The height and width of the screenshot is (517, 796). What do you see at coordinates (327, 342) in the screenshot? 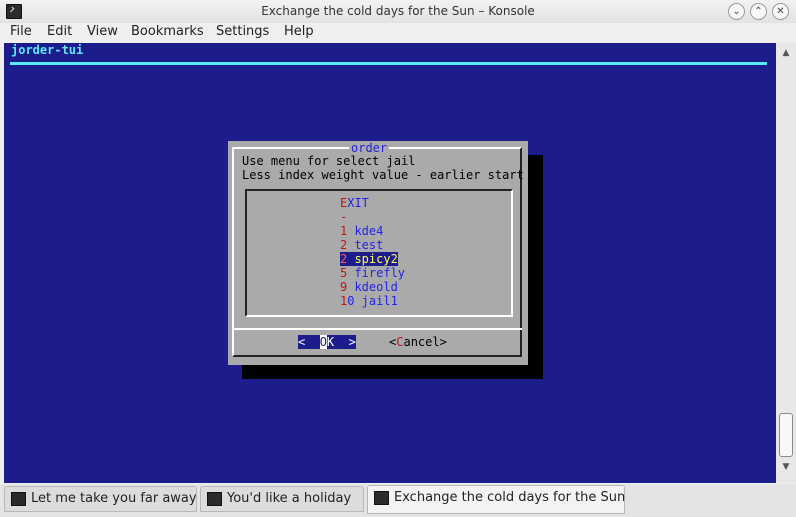
I see `ok-button: < OK >` at bounding box center [327, 342].